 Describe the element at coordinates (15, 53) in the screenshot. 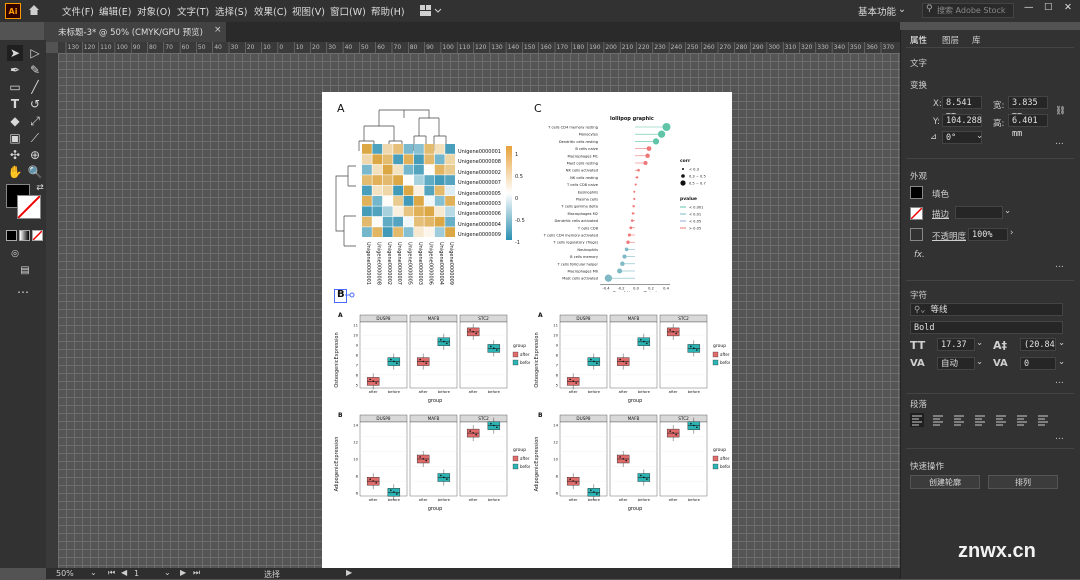

I see `selection-tool-icon: ➤` at that location.